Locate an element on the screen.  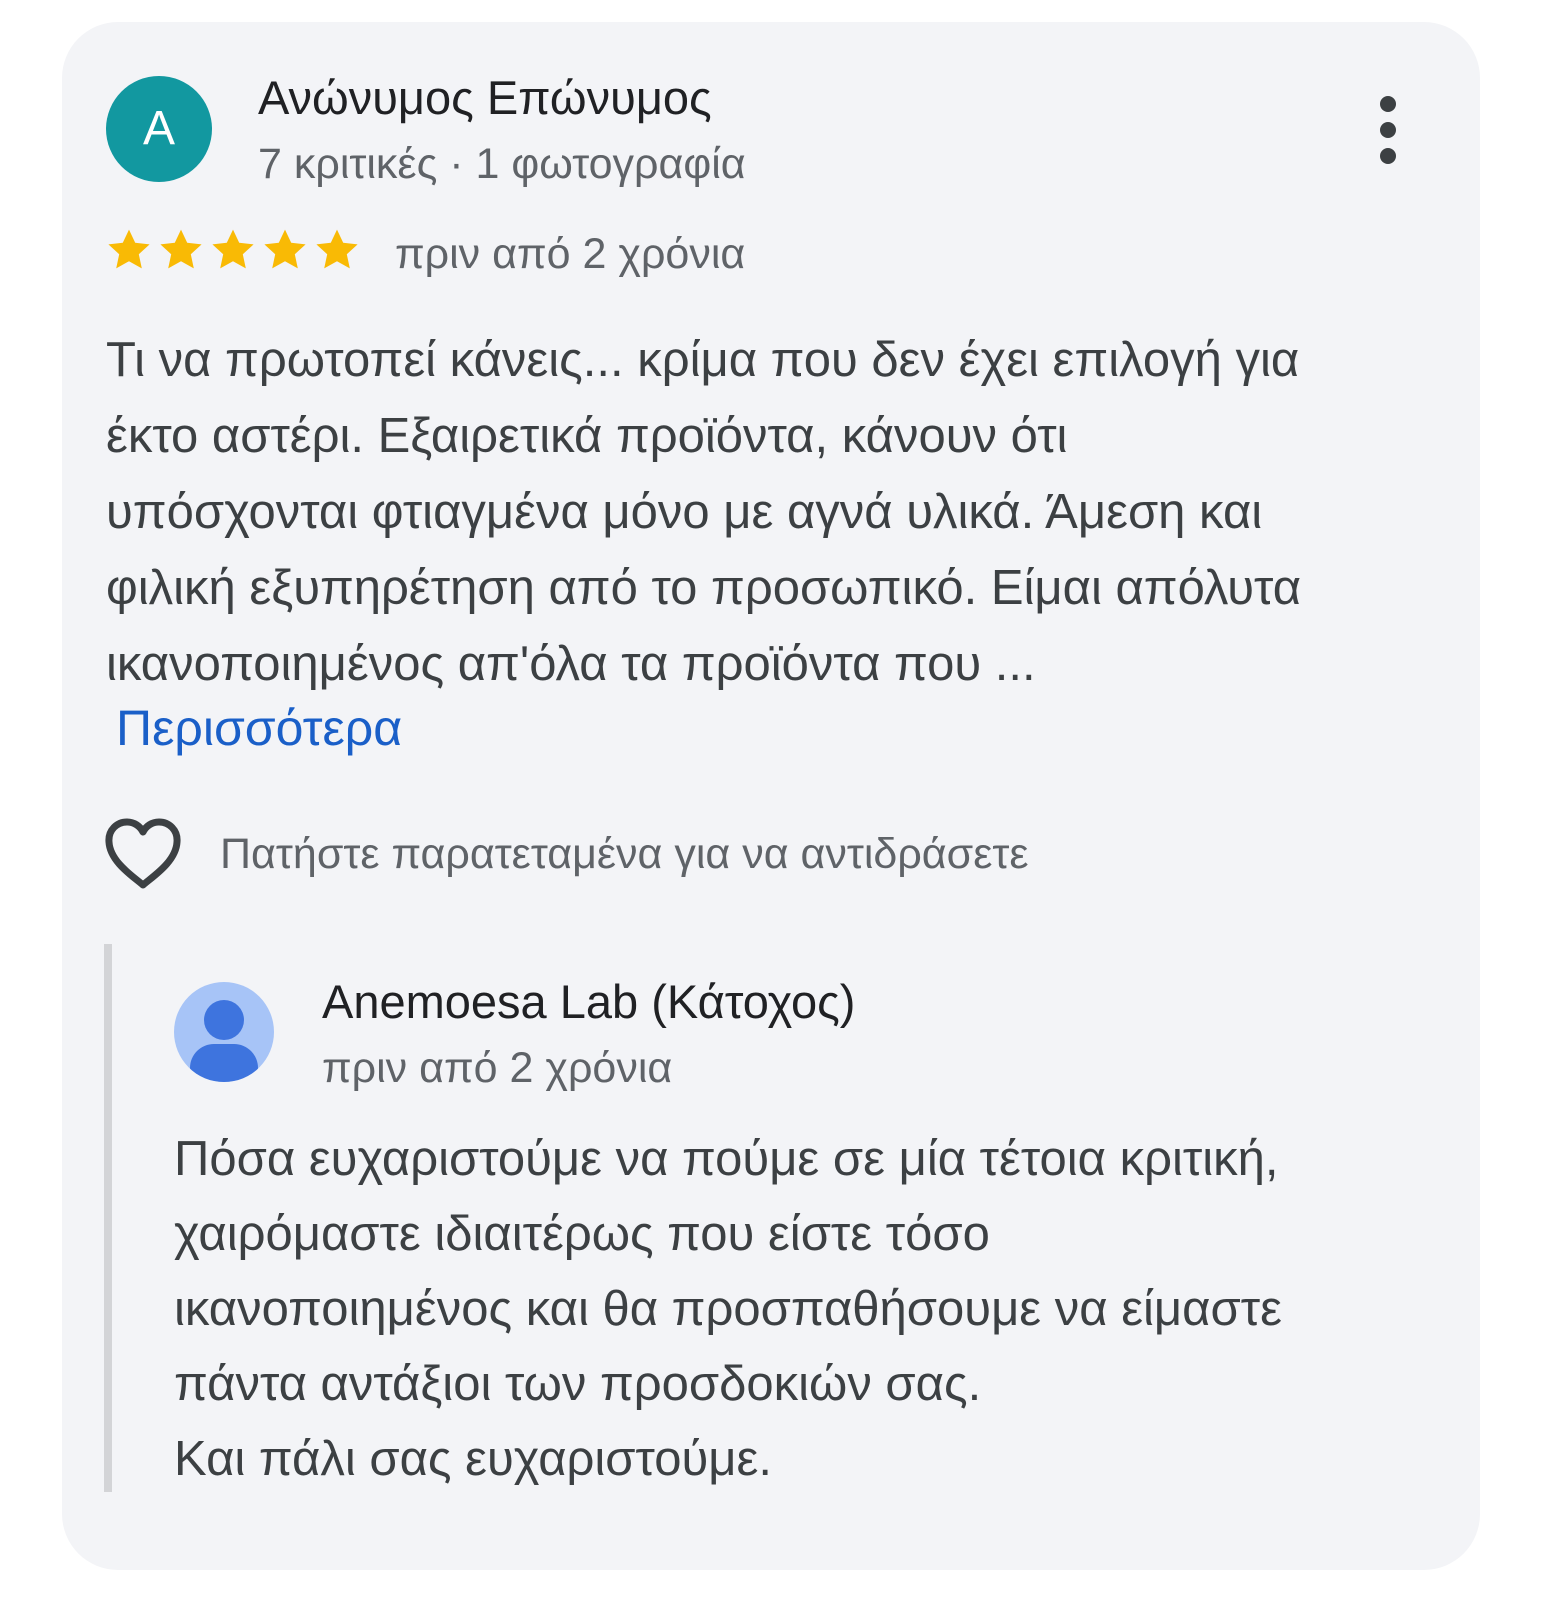
reviewer-name: Ανώνυμος Επώνυμος is located at coordinates (485, 98).